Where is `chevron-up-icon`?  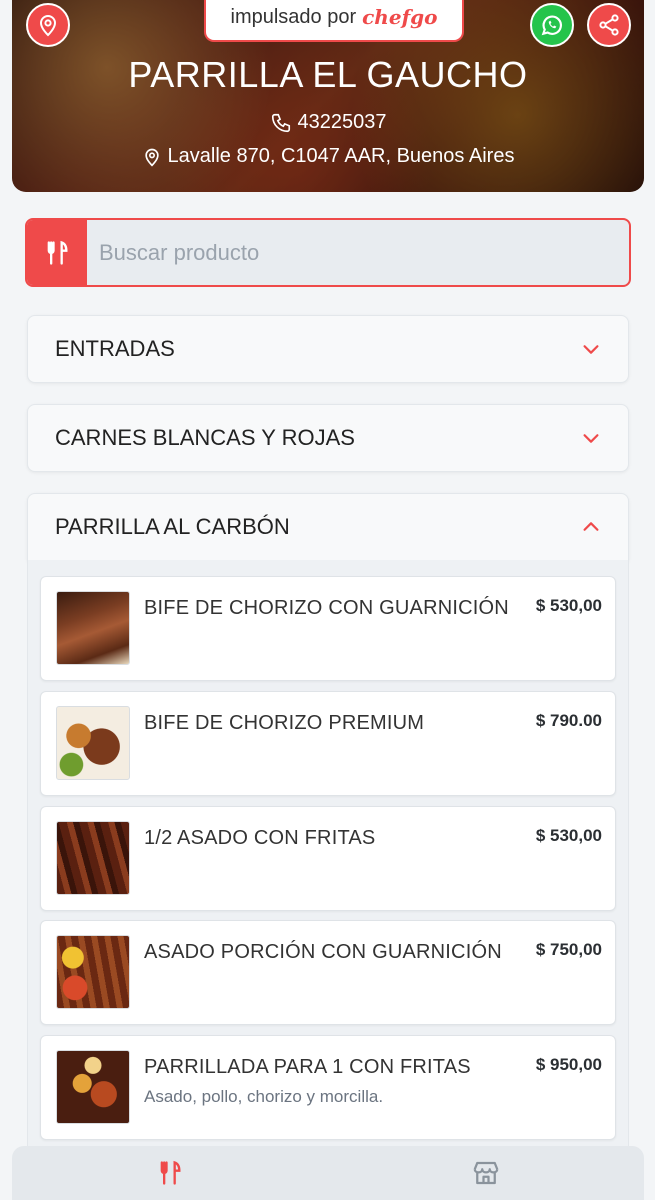
chevron-up-icon is located at coordinates (591, 526).